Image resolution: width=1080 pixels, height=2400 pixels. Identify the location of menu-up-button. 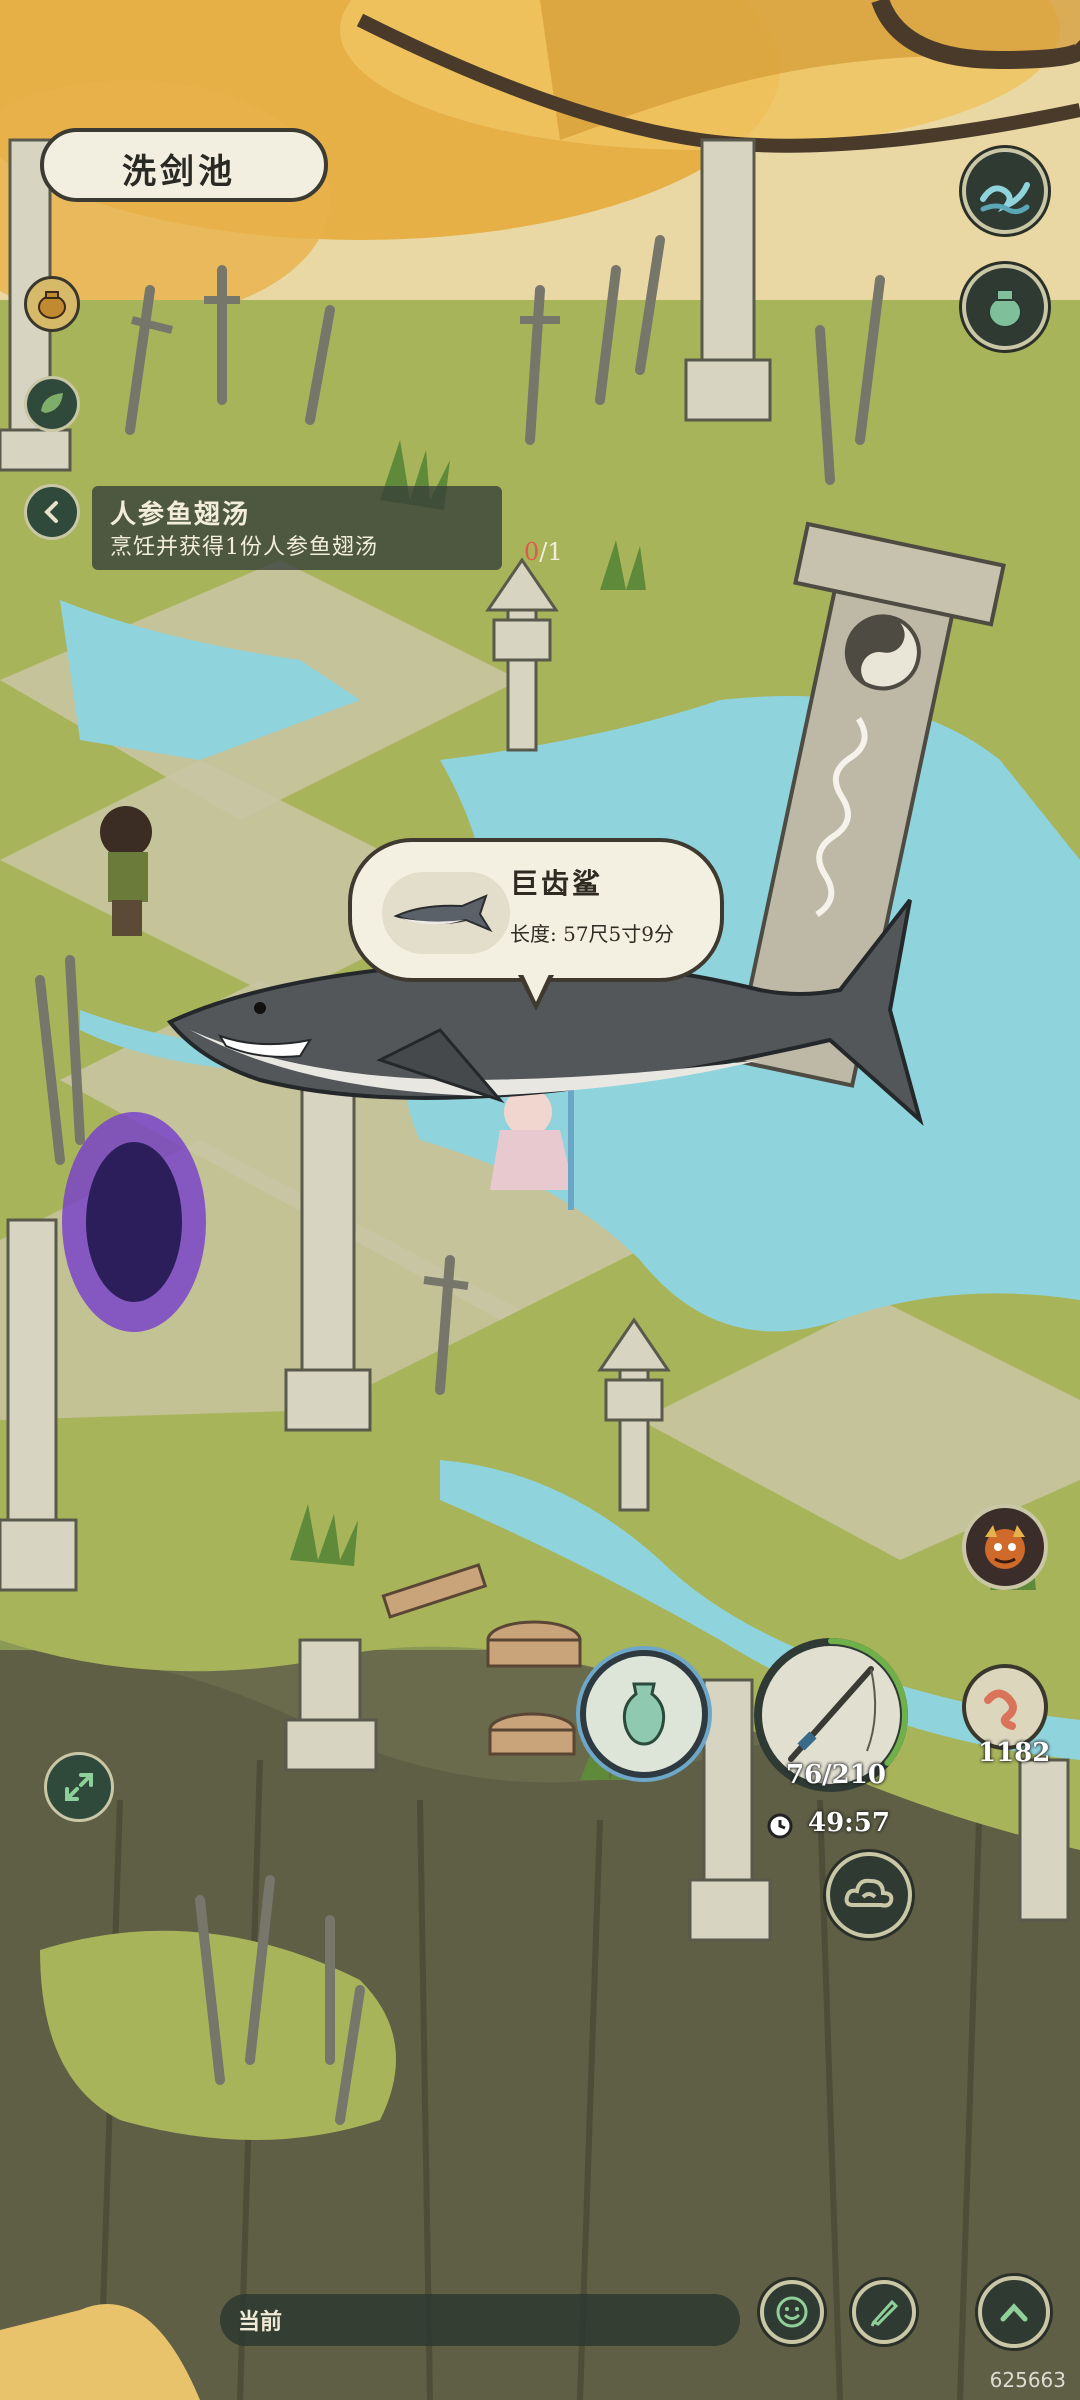
(1014, 2312).